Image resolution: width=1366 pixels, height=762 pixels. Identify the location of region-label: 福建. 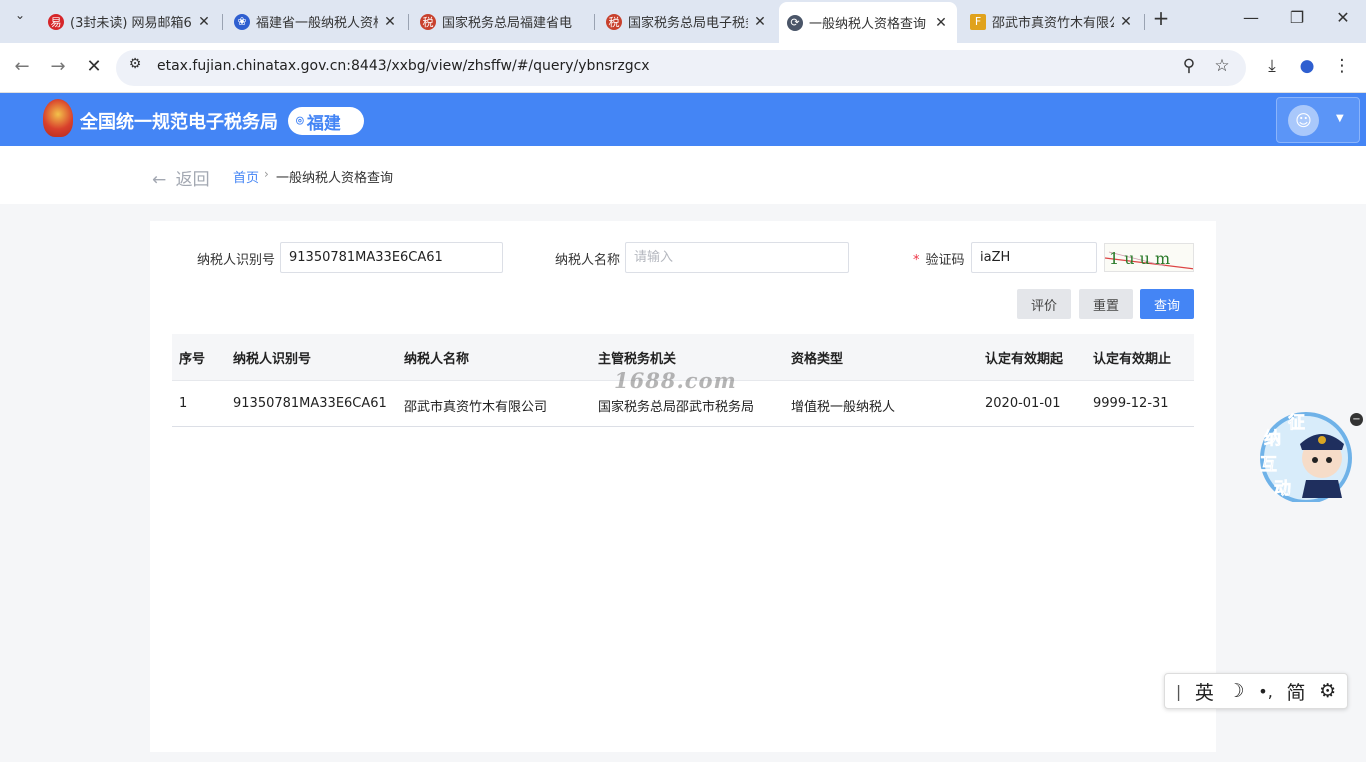
(323, 123).